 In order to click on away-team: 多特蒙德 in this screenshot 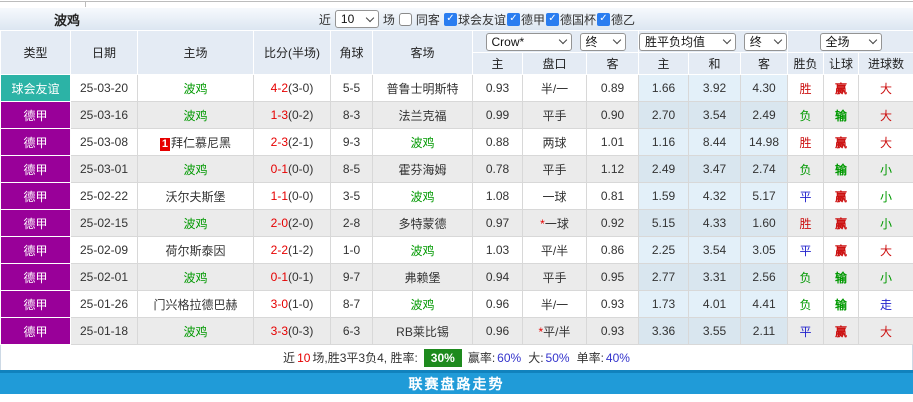, I will do `click(422, 223)`.